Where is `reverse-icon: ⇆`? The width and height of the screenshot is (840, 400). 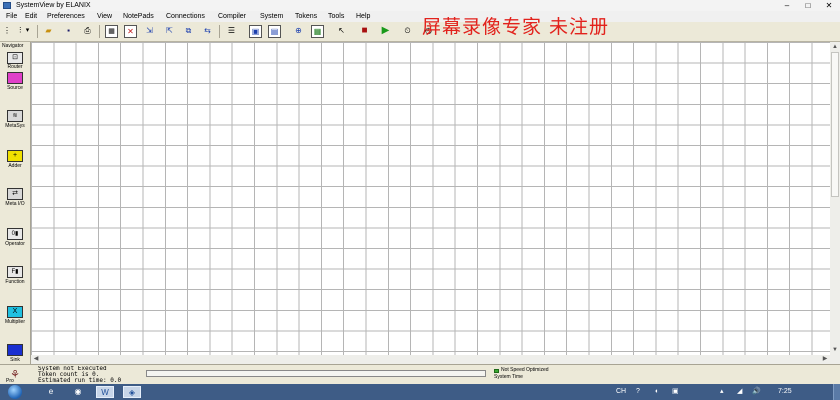 reverse-icon: ⇆ is located at coordinates (207, 31).